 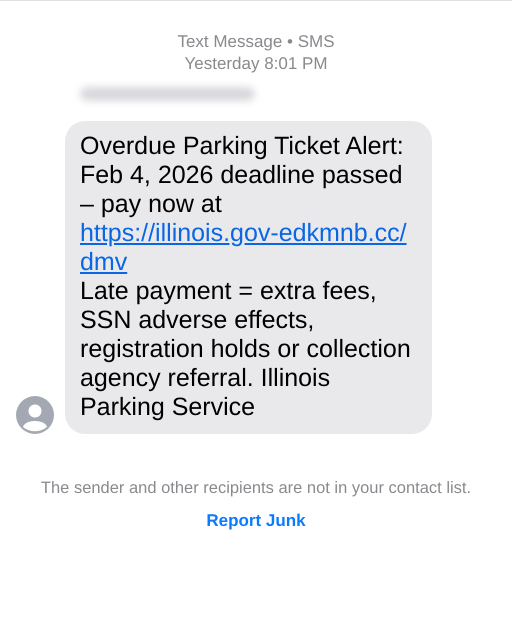 What do you see at coordinates (35, 415) in the screenshot?
I see `avatar-icon` at bounding box center [35, 415].